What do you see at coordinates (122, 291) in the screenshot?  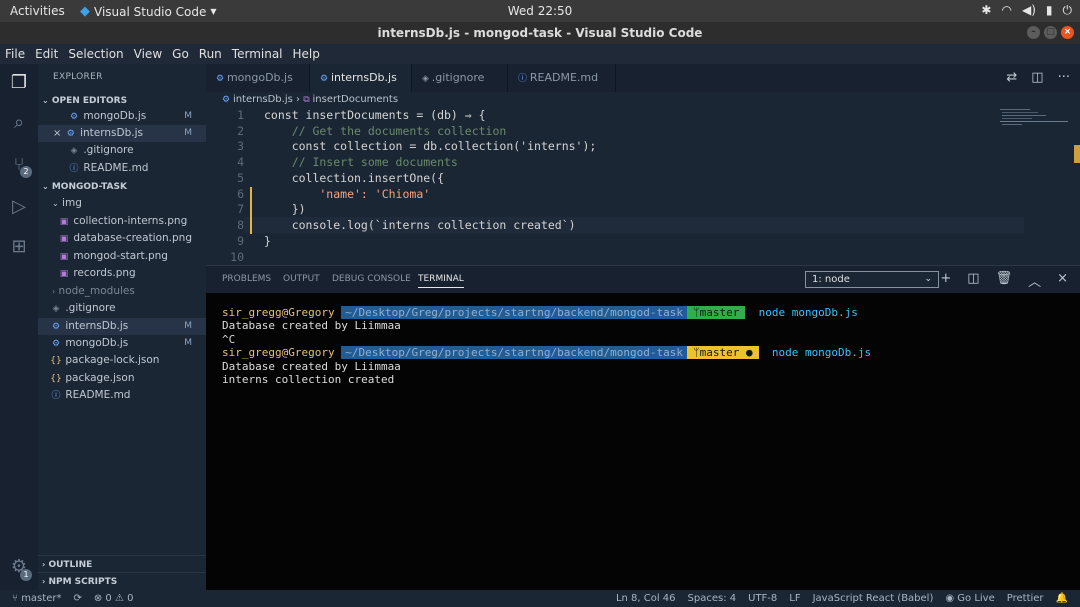 I see `folder-node-modules: › node_modules` at bounding box center [122, 291].